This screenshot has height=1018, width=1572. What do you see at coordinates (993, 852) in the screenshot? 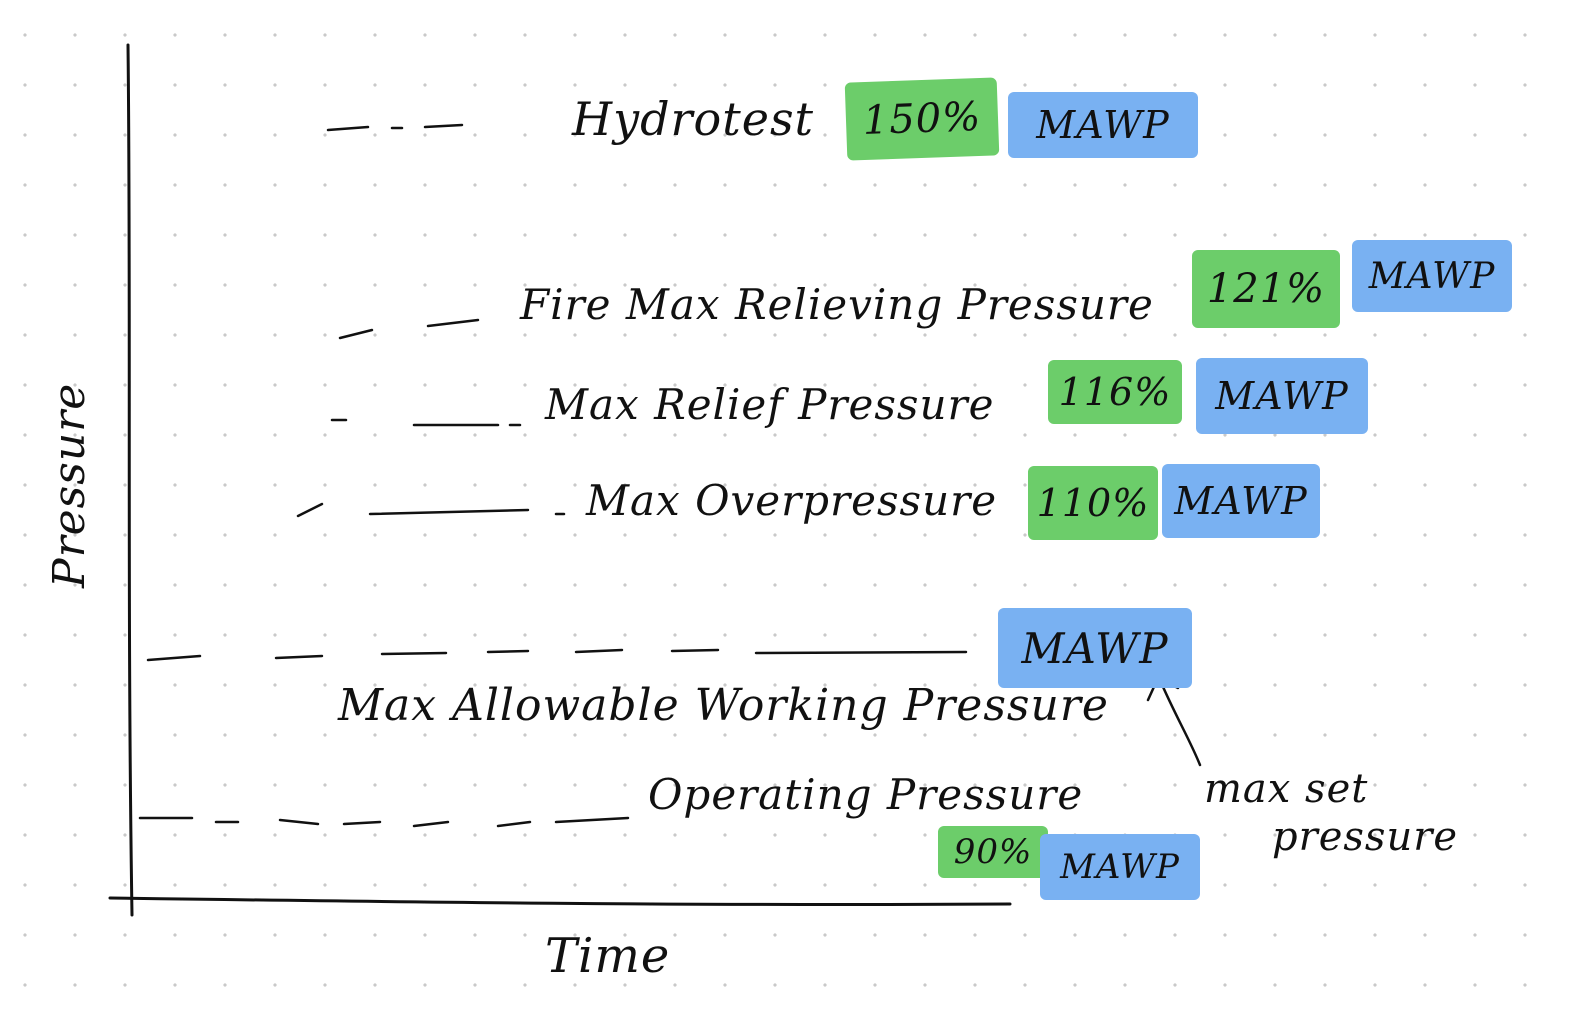
I see `operating-percent-badge: 90%` at bounding box center [993, 852].